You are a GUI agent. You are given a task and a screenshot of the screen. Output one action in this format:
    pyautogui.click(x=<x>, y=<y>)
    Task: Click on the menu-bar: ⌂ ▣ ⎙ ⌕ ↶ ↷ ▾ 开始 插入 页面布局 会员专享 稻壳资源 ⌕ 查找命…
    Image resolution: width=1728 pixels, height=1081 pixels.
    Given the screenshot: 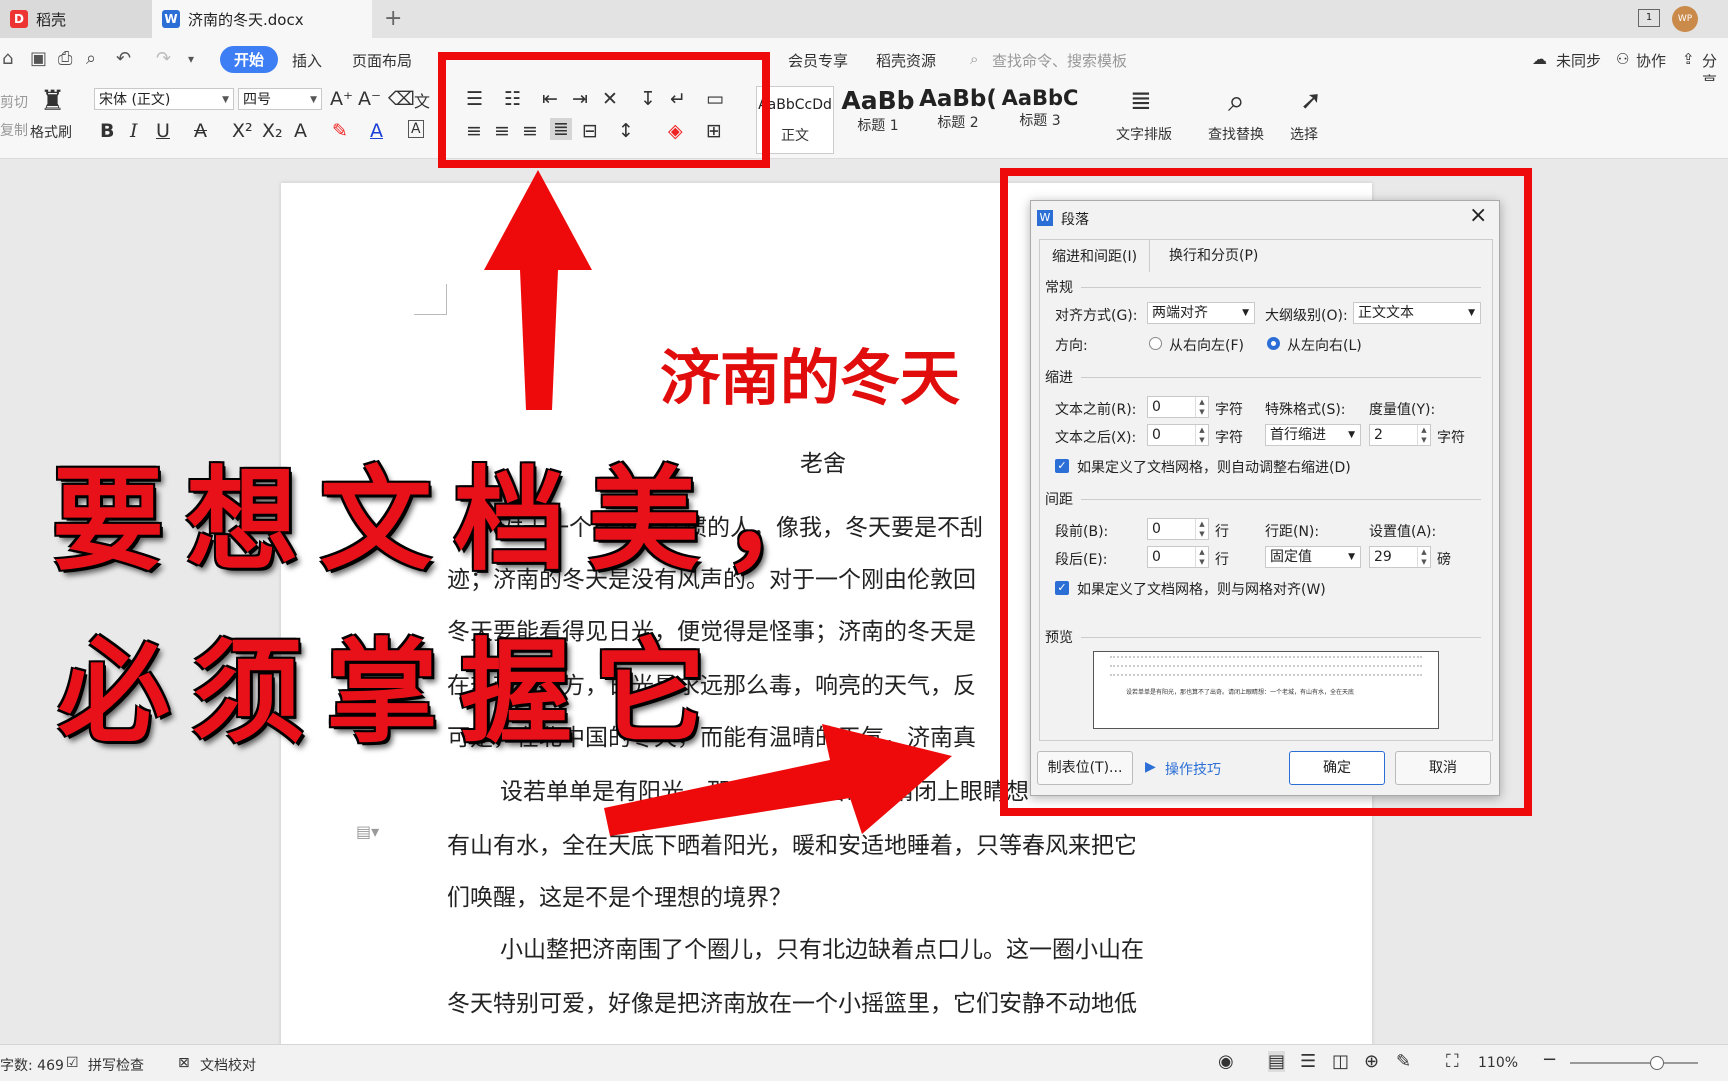 What is the action you would take?
    pyautogui.click(x=864, y=64)
    